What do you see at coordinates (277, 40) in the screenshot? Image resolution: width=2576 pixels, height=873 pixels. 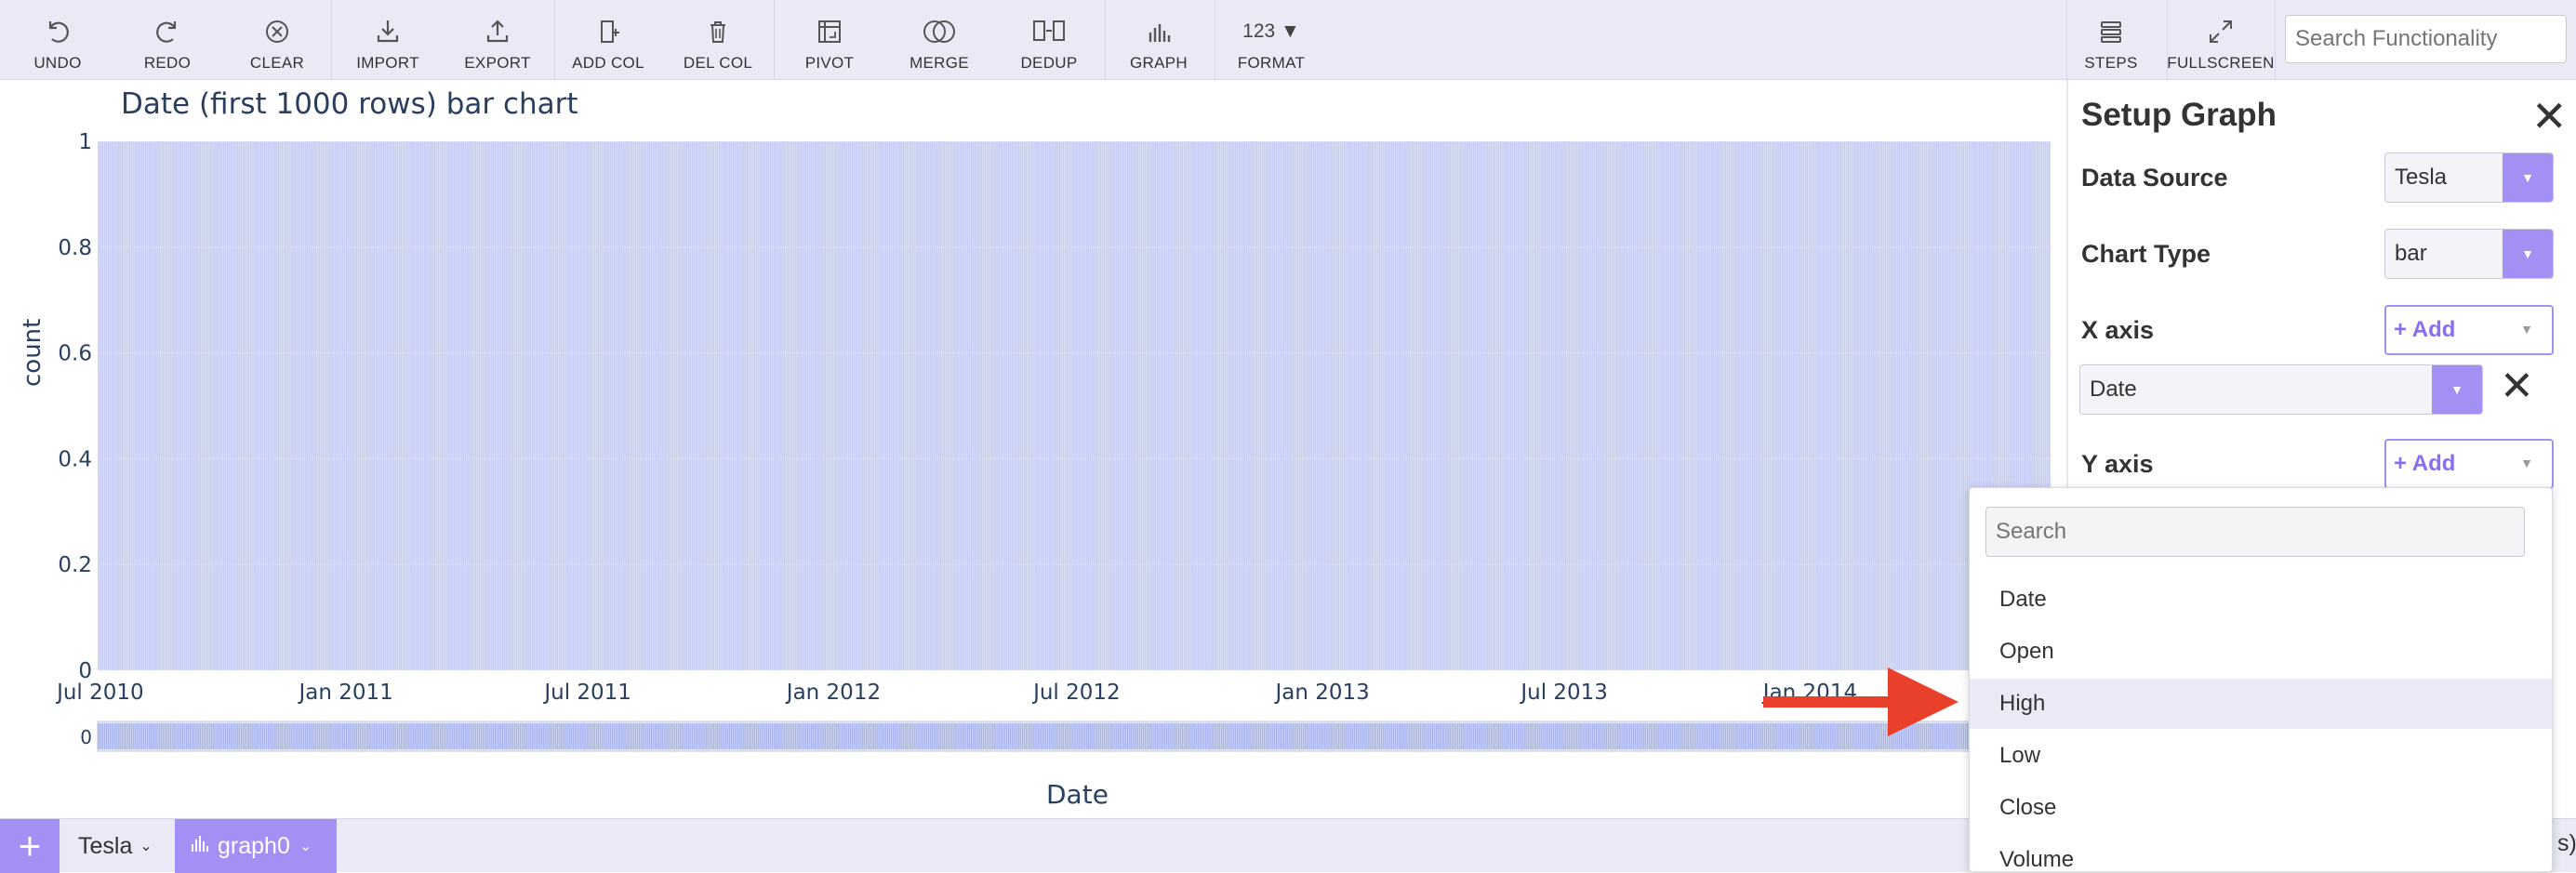 I see `clear-button: CLEAR` at bounding box center [277, 40].